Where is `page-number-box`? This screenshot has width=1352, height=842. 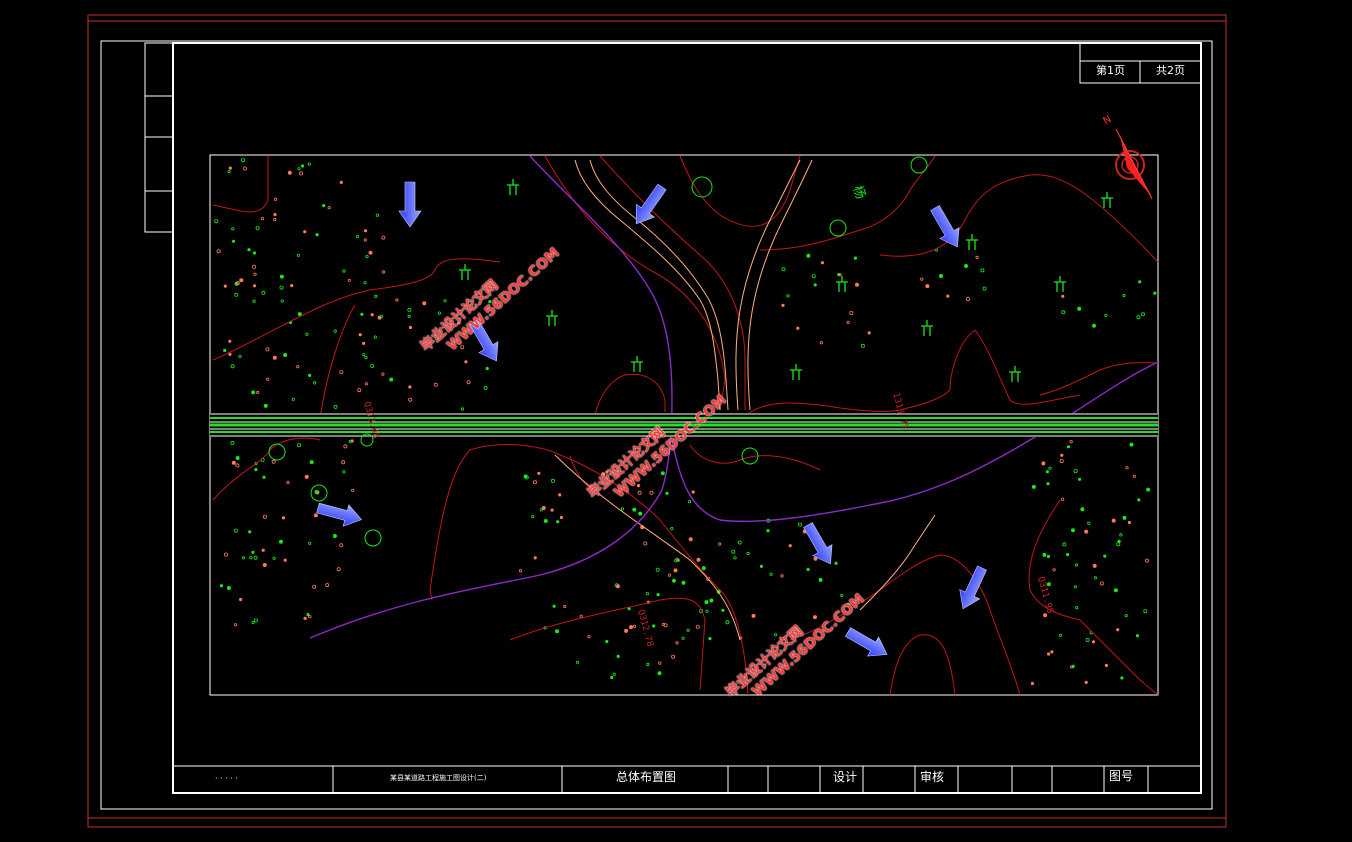
page-number-box is located at coordinates (1140, 63).